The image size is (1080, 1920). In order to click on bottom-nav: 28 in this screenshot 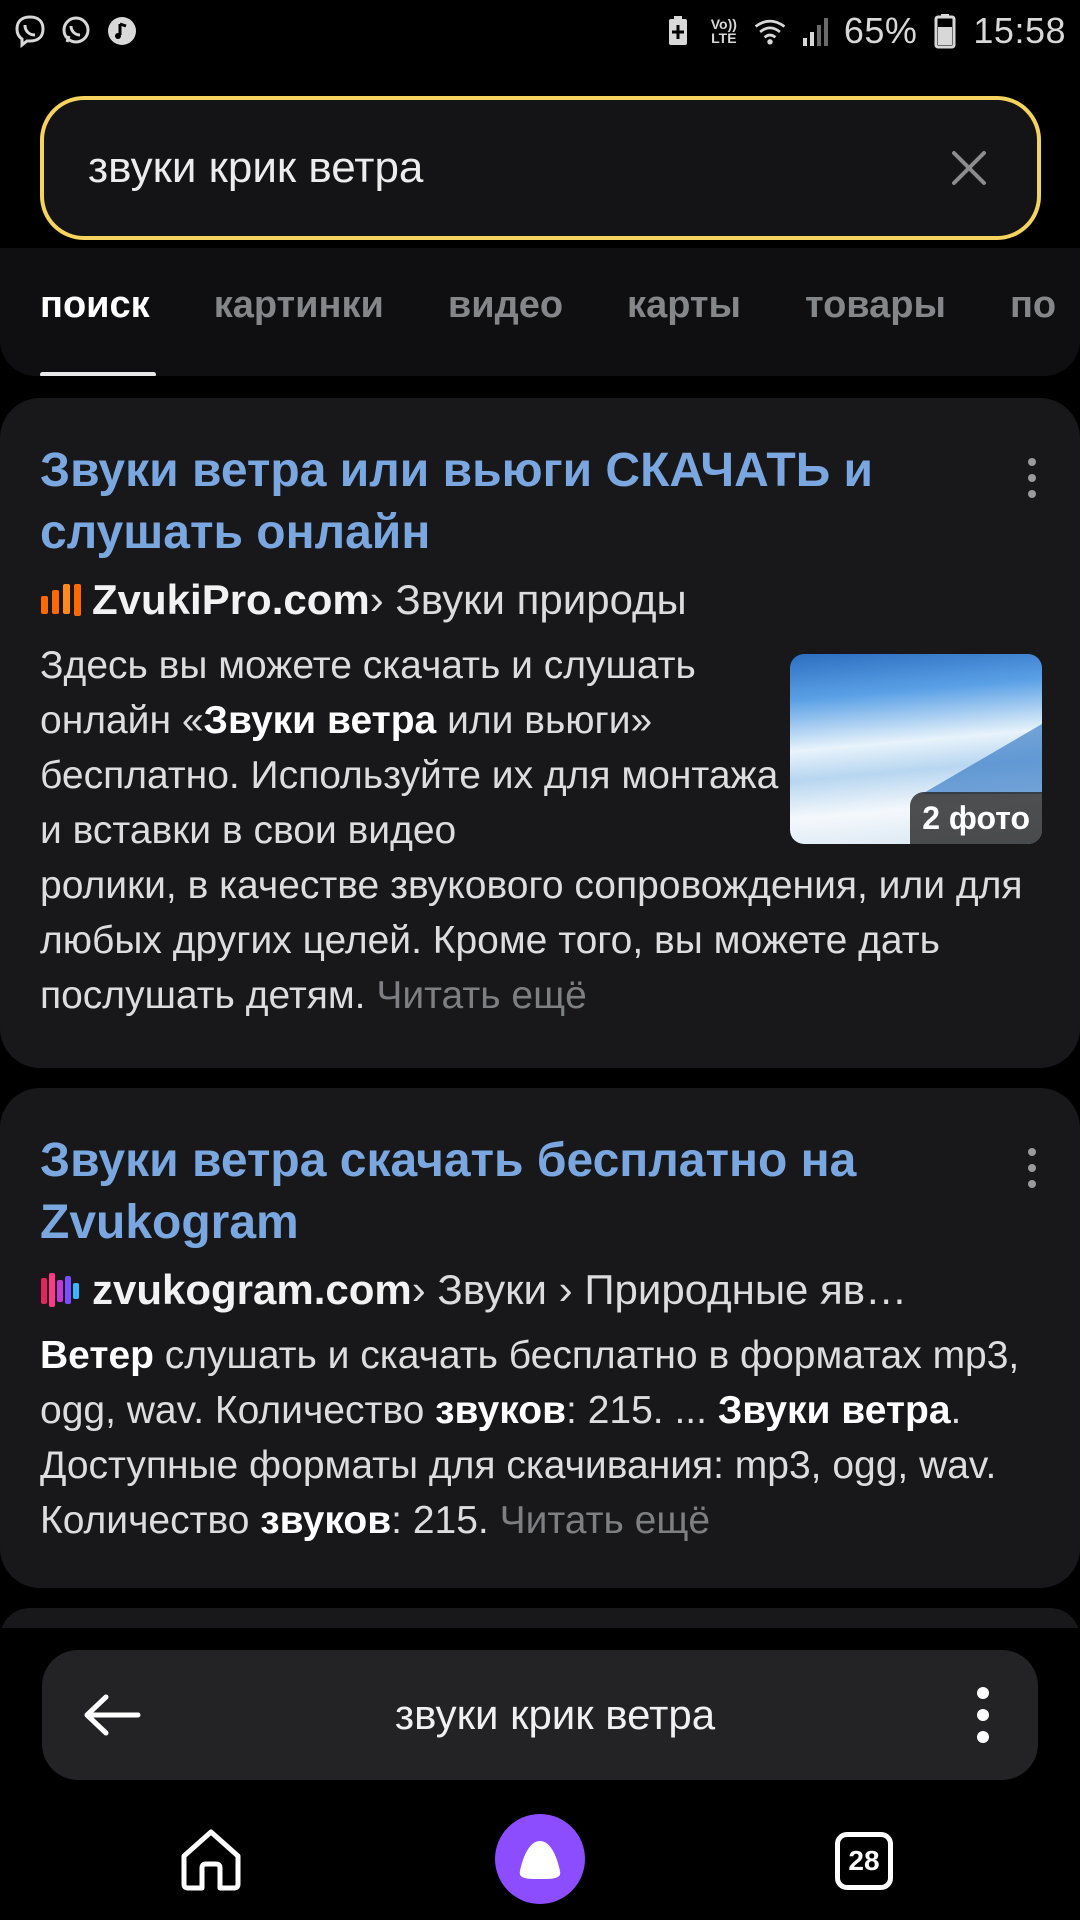, I will do `click(540, 1860)`.